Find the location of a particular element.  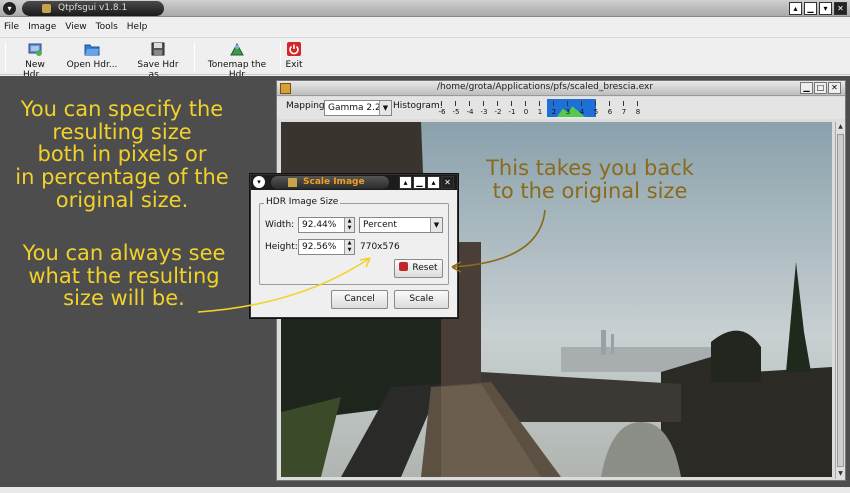

annotation-line: This takes you back is located at coordinates (590, 168).